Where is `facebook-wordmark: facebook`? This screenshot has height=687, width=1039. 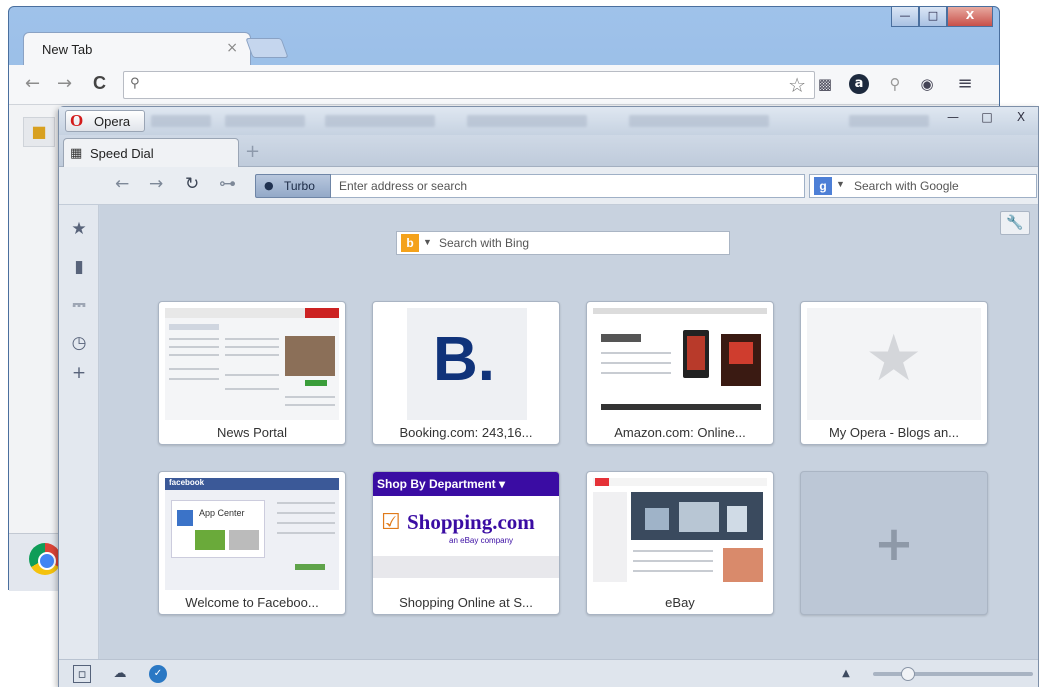
facebook-wordmark: facebook is located at coordinates (187, 482).